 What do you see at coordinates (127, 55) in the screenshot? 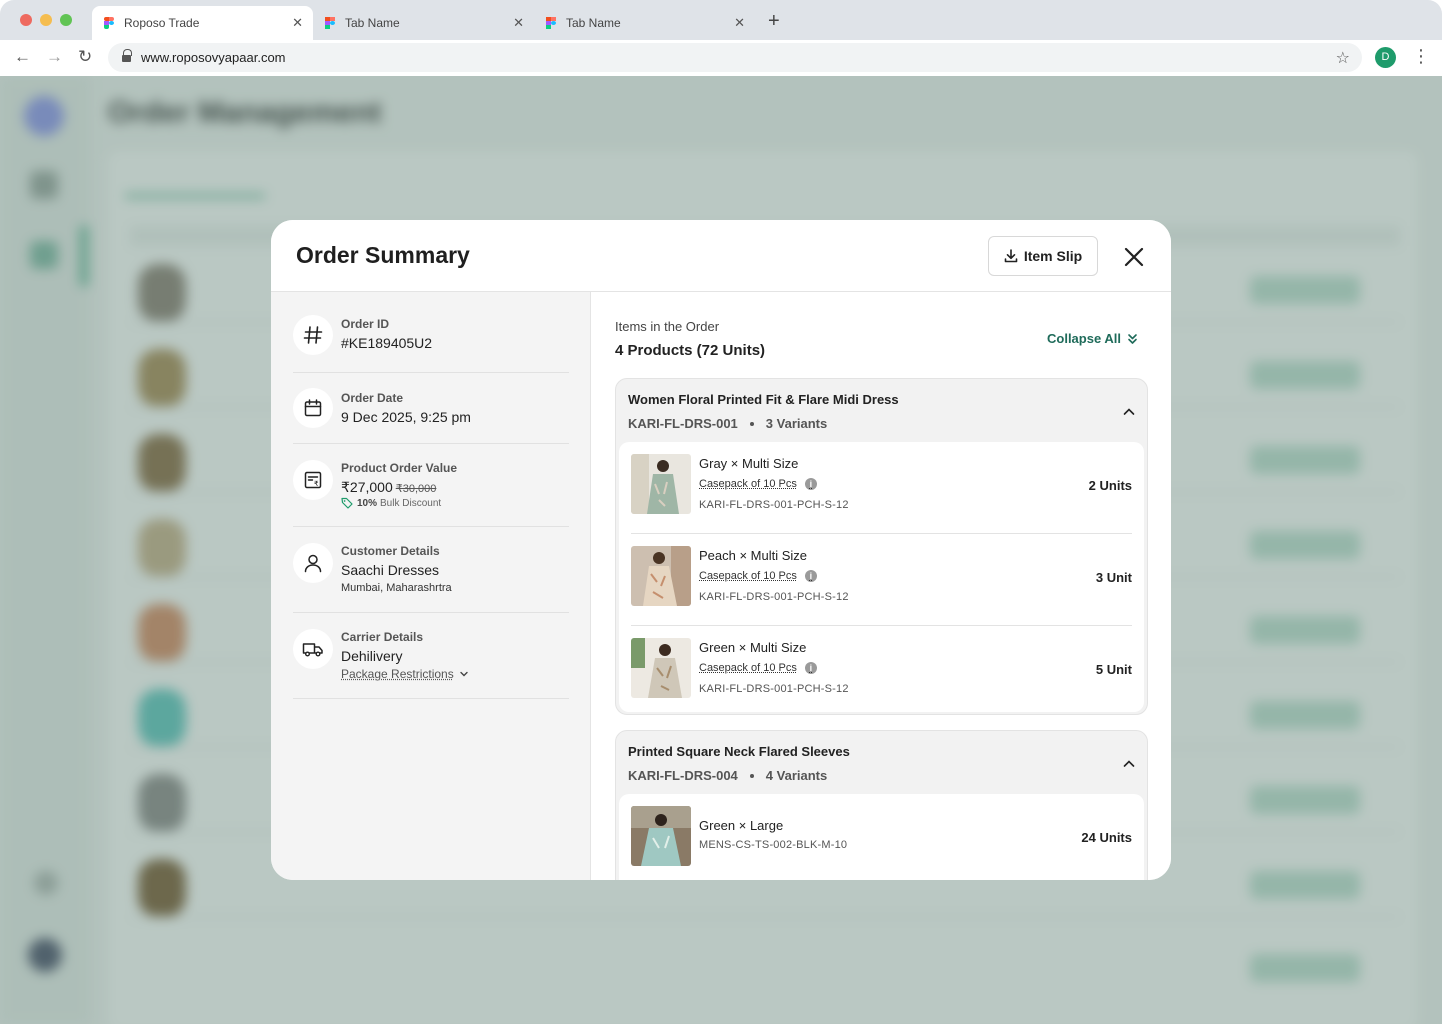
I see `lock-icon` at bounding box center [127, 55].